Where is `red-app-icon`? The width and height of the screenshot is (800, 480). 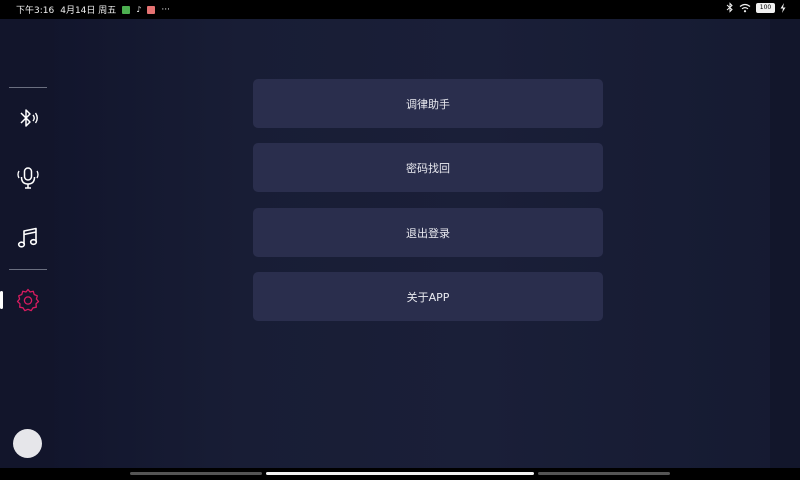 red-app-icon is located at coordinates (151, 9).